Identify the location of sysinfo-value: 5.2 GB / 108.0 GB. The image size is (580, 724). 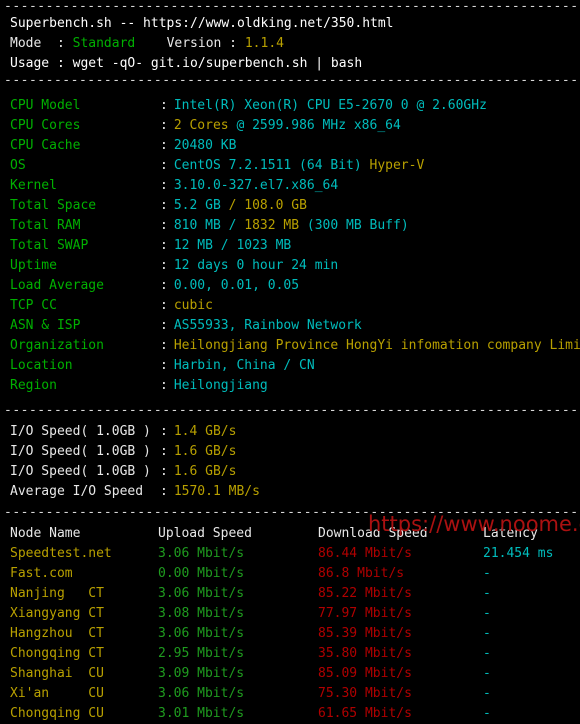
(237, 205).